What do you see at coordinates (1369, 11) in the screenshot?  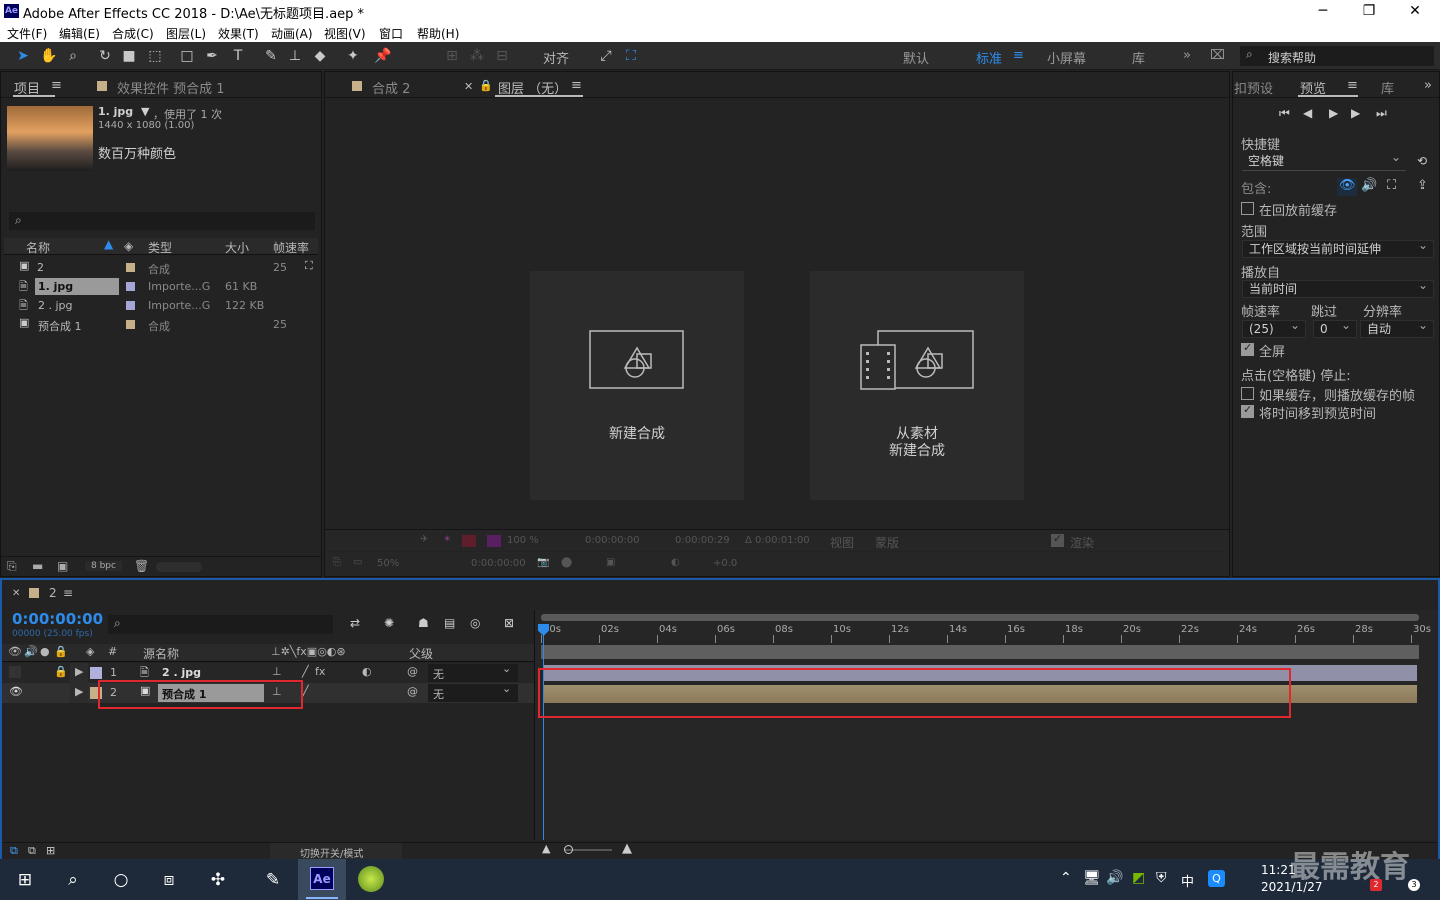 I see `maximize-button: ❐` at bounding box center [1369, 11].